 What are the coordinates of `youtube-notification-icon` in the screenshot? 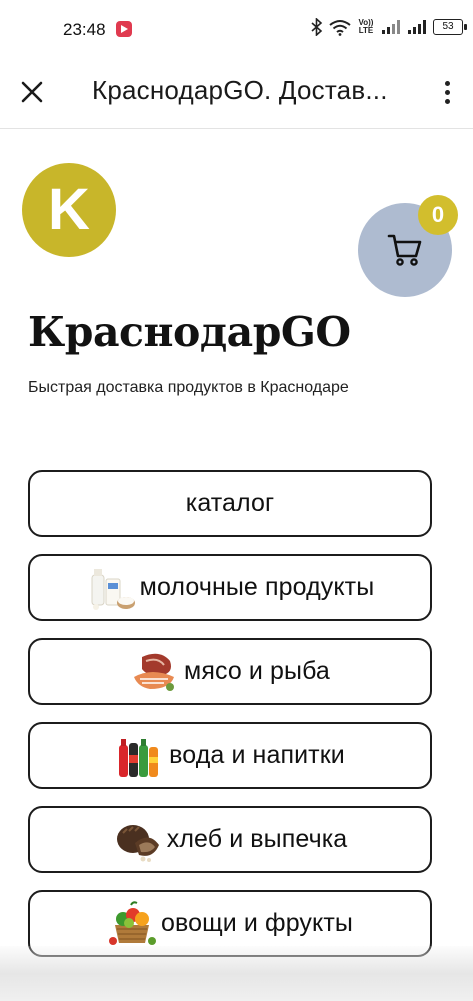 It's located at (124, 29).